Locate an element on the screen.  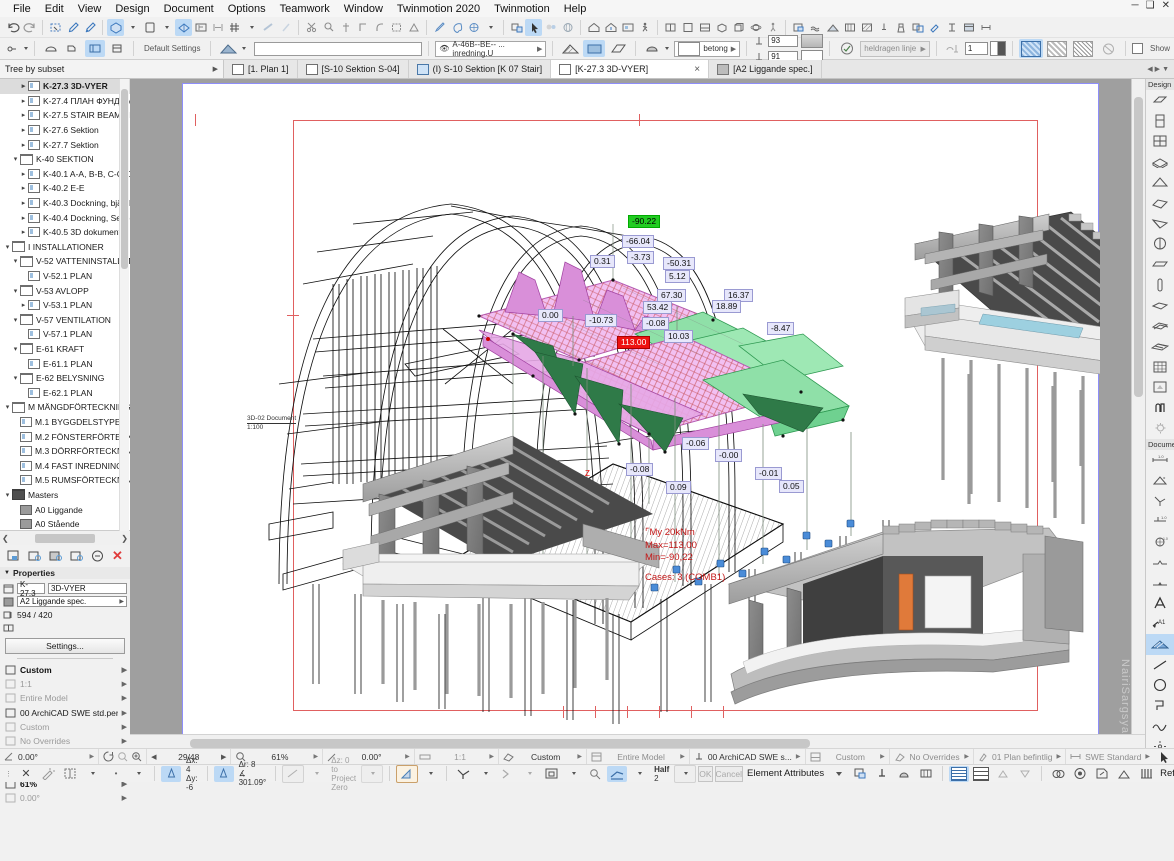
orbit-icon is located at coordinates (108, 756).